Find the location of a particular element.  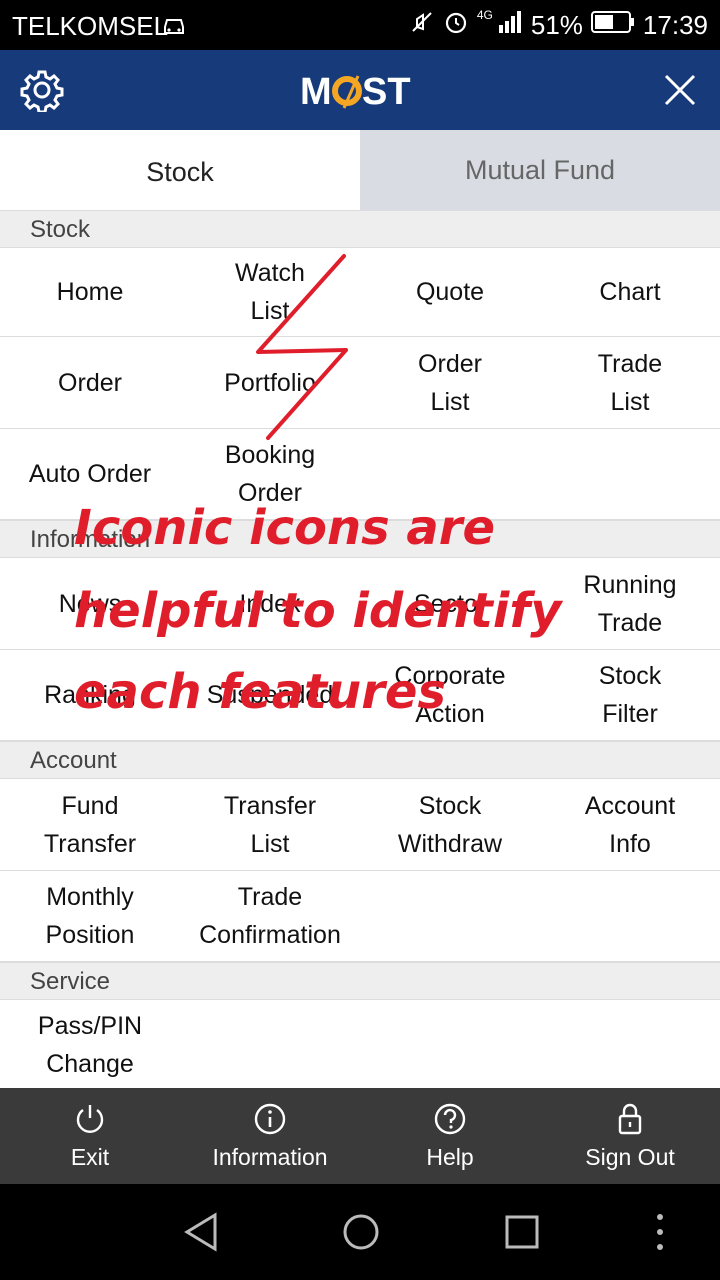

section-header-information: Information is located at coordinates (360, 539).